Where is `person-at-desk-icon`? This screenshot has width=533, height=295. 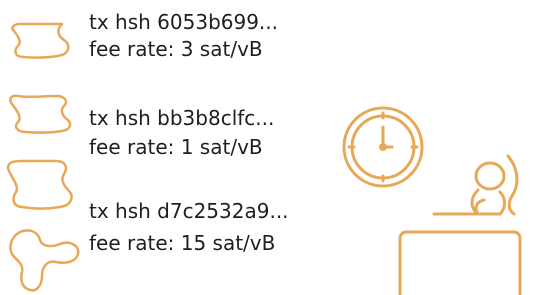 person-at-desk-icon is located at coordinates (460, 224).